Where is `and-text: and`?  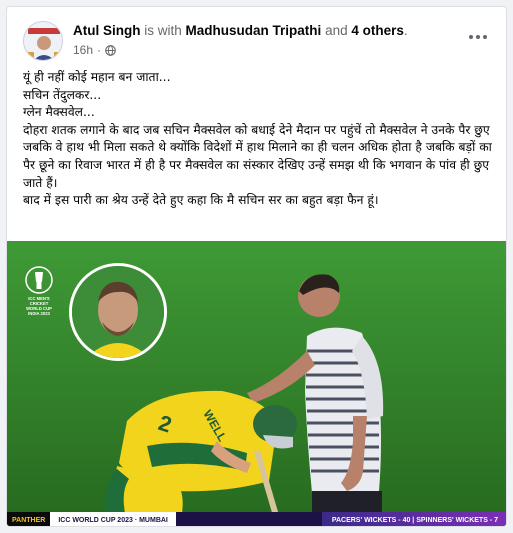 and-text: and is located at coordinates (336, 30).